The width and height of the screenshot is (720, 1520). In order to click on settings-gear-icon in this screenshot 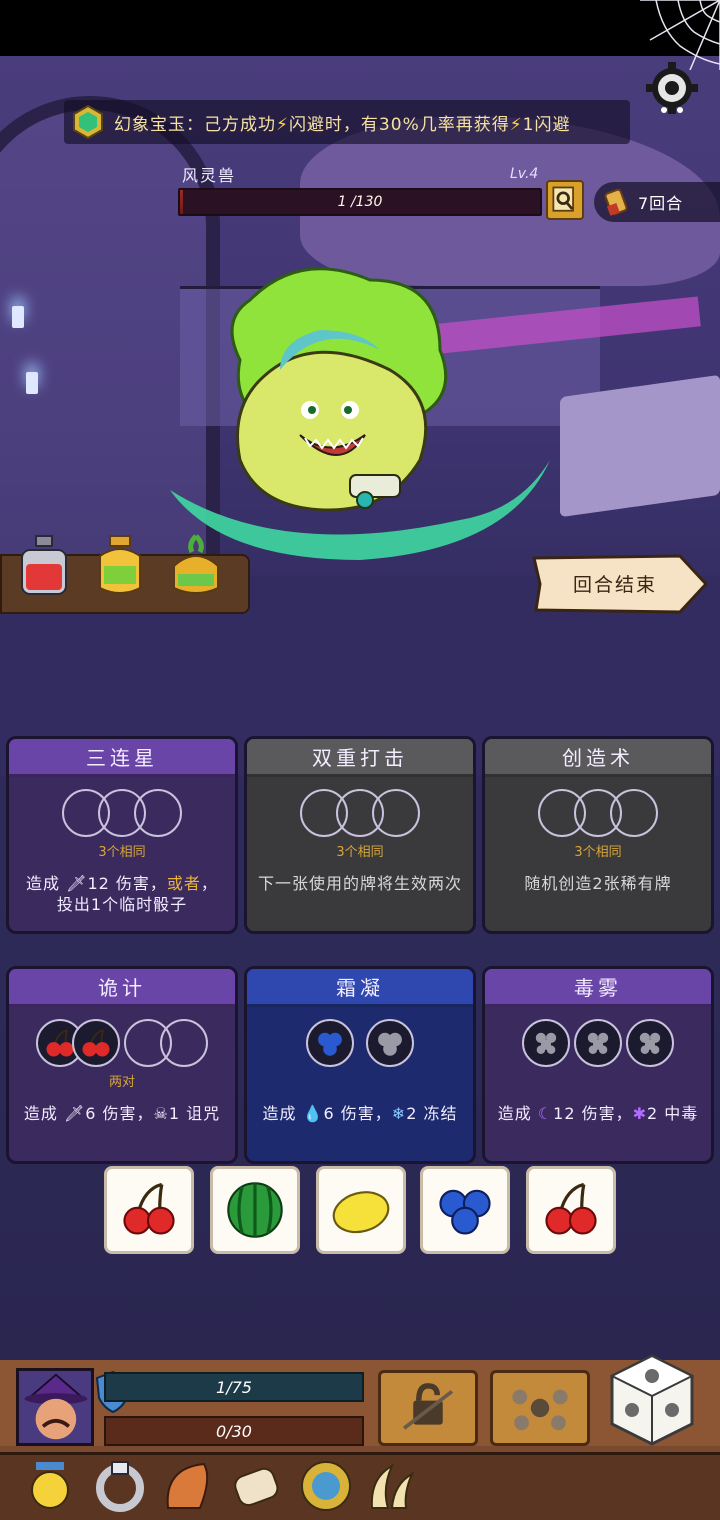, I will do `click(672, 88)`.